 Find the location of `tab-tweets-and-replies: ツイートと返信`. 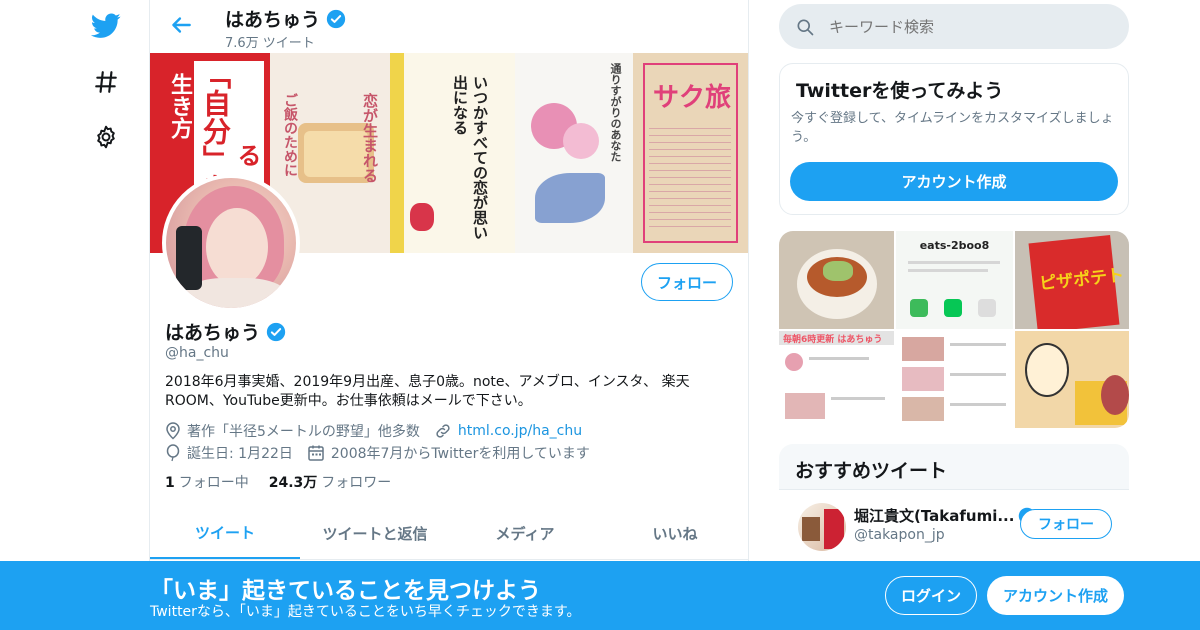

tab-tweets-and-replies: ツイートと返信 is located at coordinates (375, 533).